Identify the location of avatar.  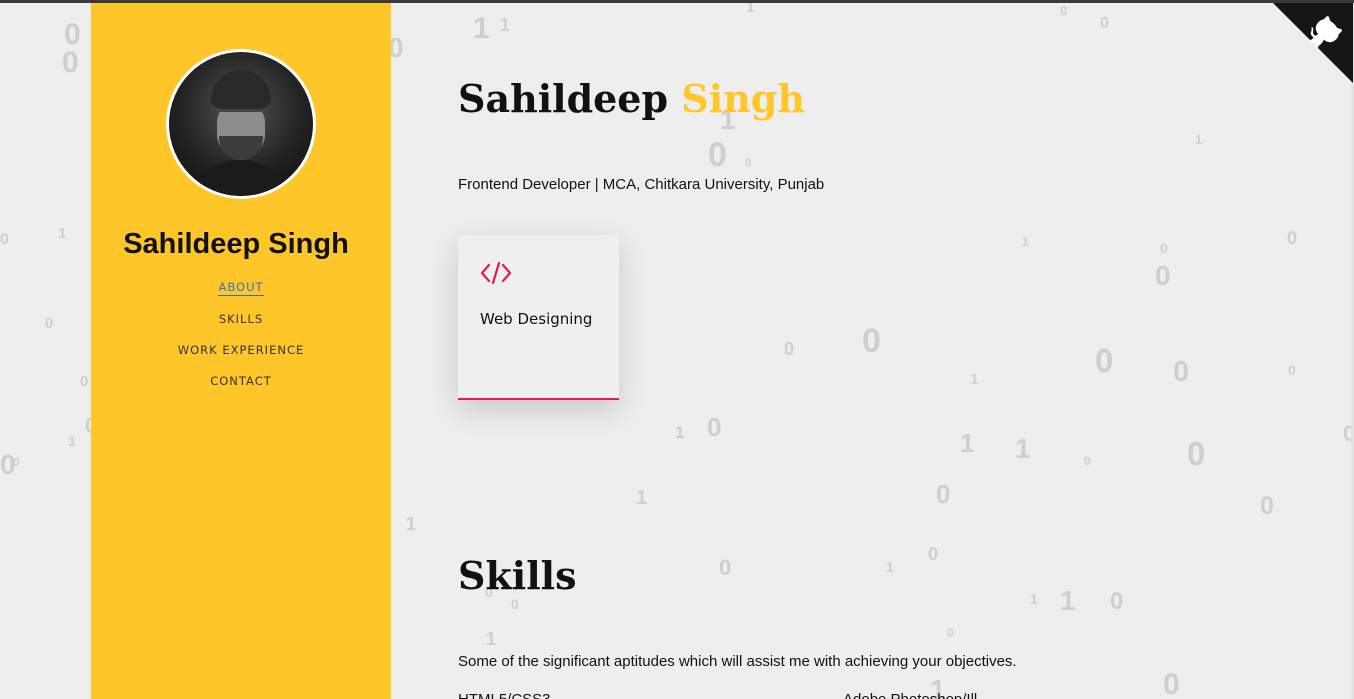
(241, 124).